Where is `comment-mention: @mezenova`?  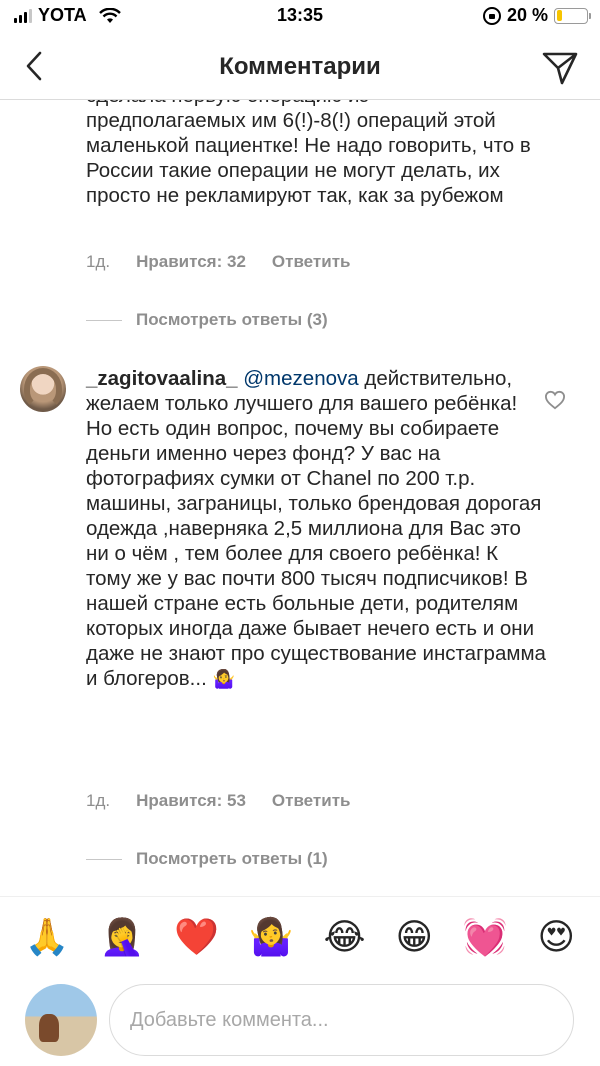 comment-mention: @mezenova is located at coordinates (300, 378).